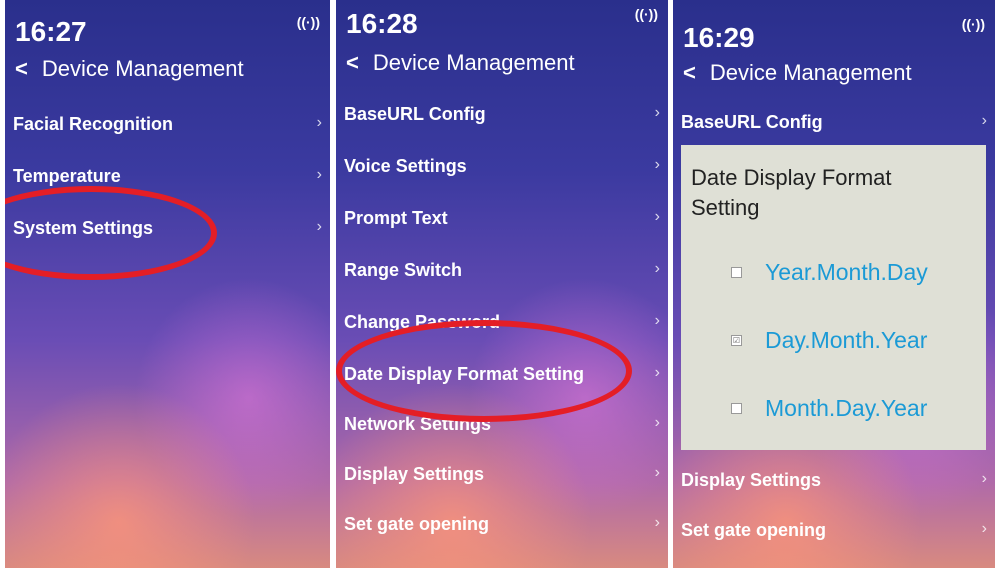 The width and height of the screenshot is (995, 568). What do you see at coordinates (83, 228) in the screenshot?
I see `menu-item-label: System Settings` at bounding box center [83, 228].